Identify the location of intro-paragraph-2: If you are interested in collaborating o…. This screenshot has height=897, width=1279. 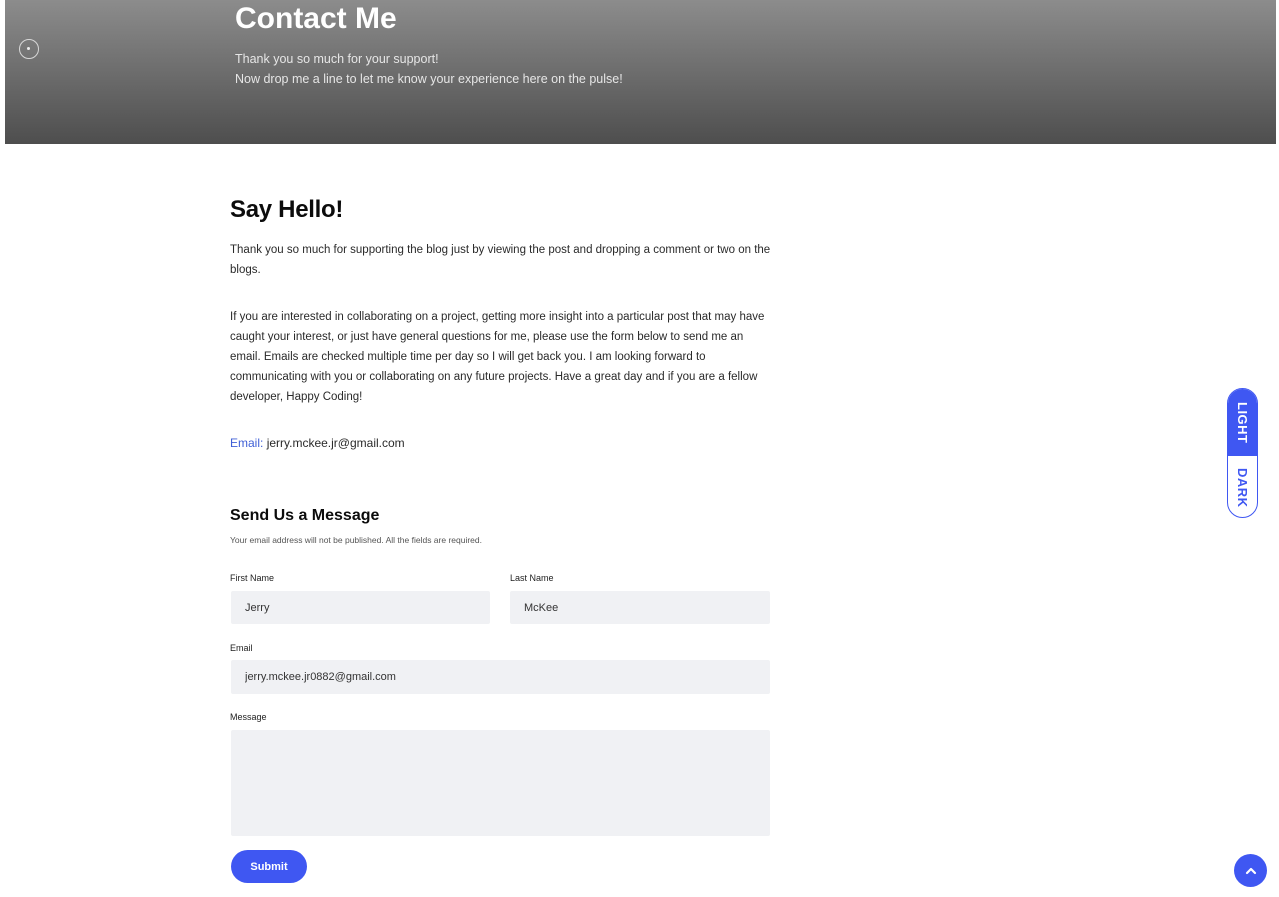
(497, 357).